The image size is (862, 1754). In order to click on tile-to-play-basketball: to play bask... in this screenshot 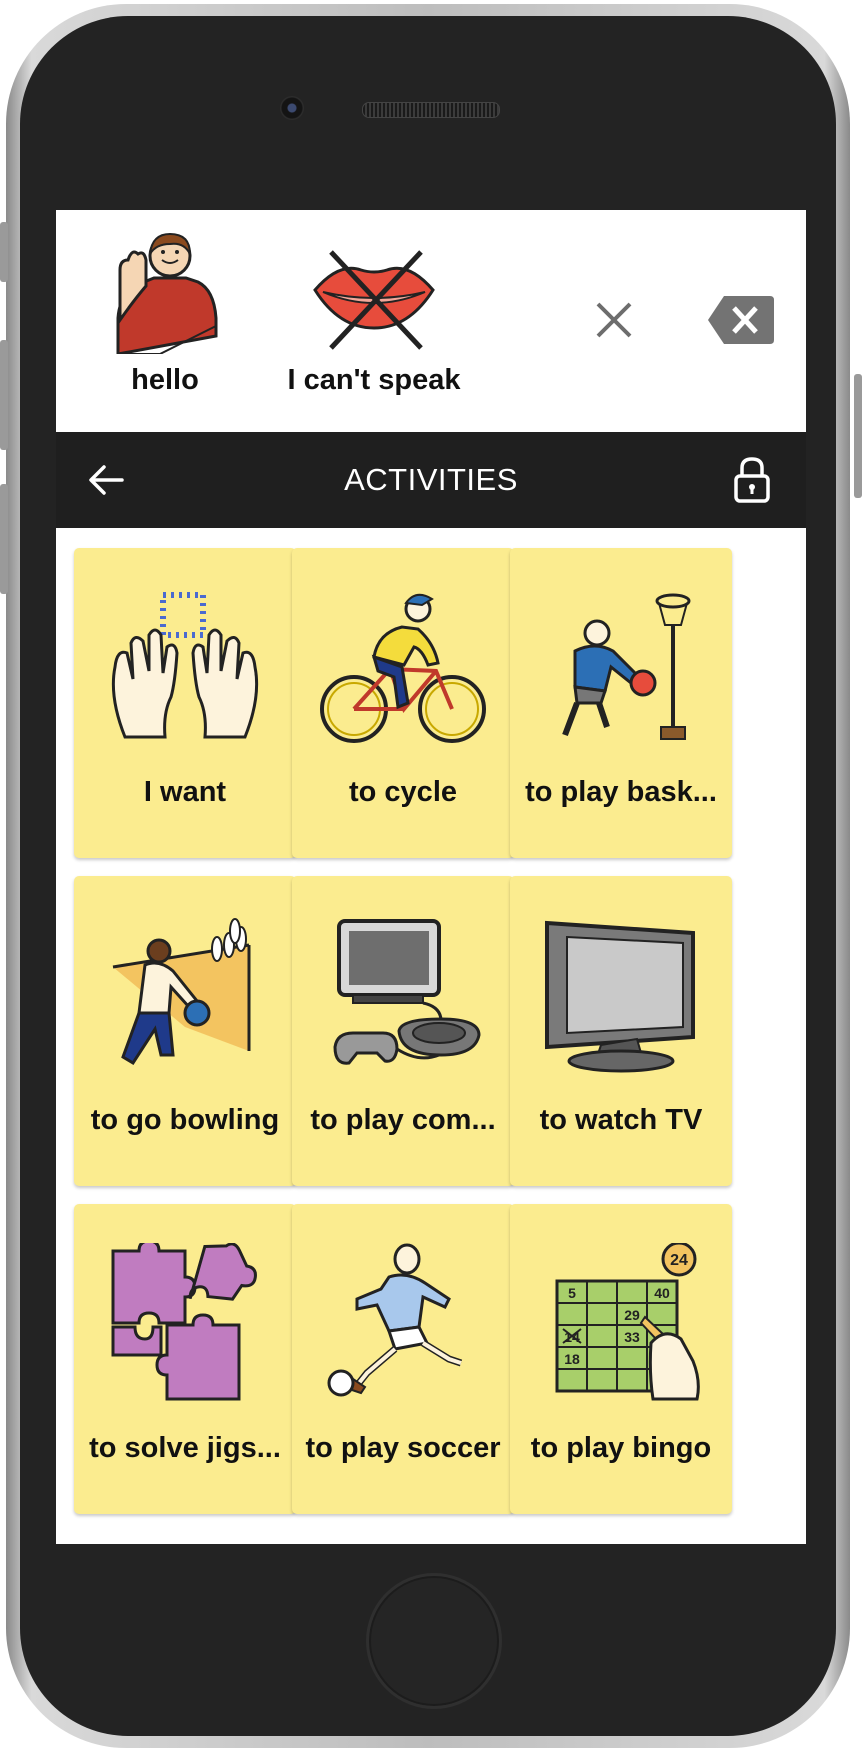, I will do `click(621, 703)`.